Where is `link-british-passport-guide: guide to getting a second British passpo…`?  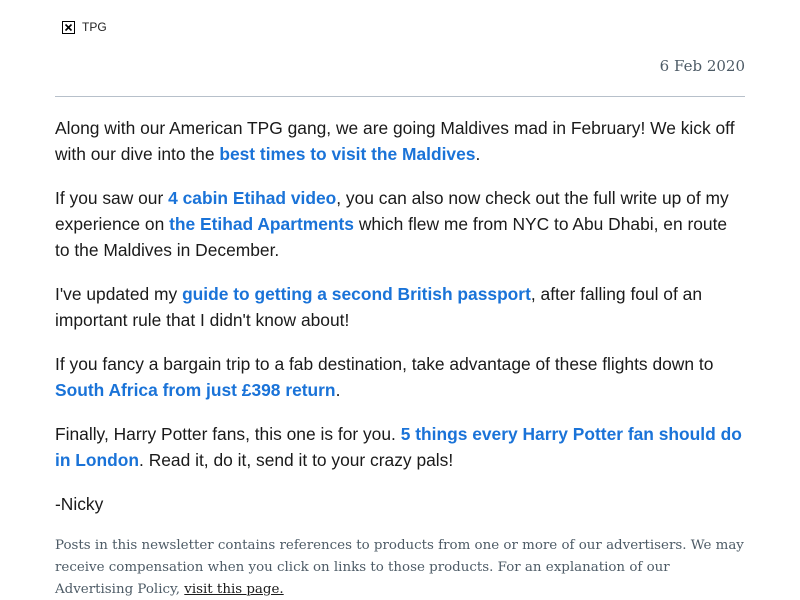 link-british-passport-guide: guide to getting a second British passpo… is located at coordinates (356, 294).